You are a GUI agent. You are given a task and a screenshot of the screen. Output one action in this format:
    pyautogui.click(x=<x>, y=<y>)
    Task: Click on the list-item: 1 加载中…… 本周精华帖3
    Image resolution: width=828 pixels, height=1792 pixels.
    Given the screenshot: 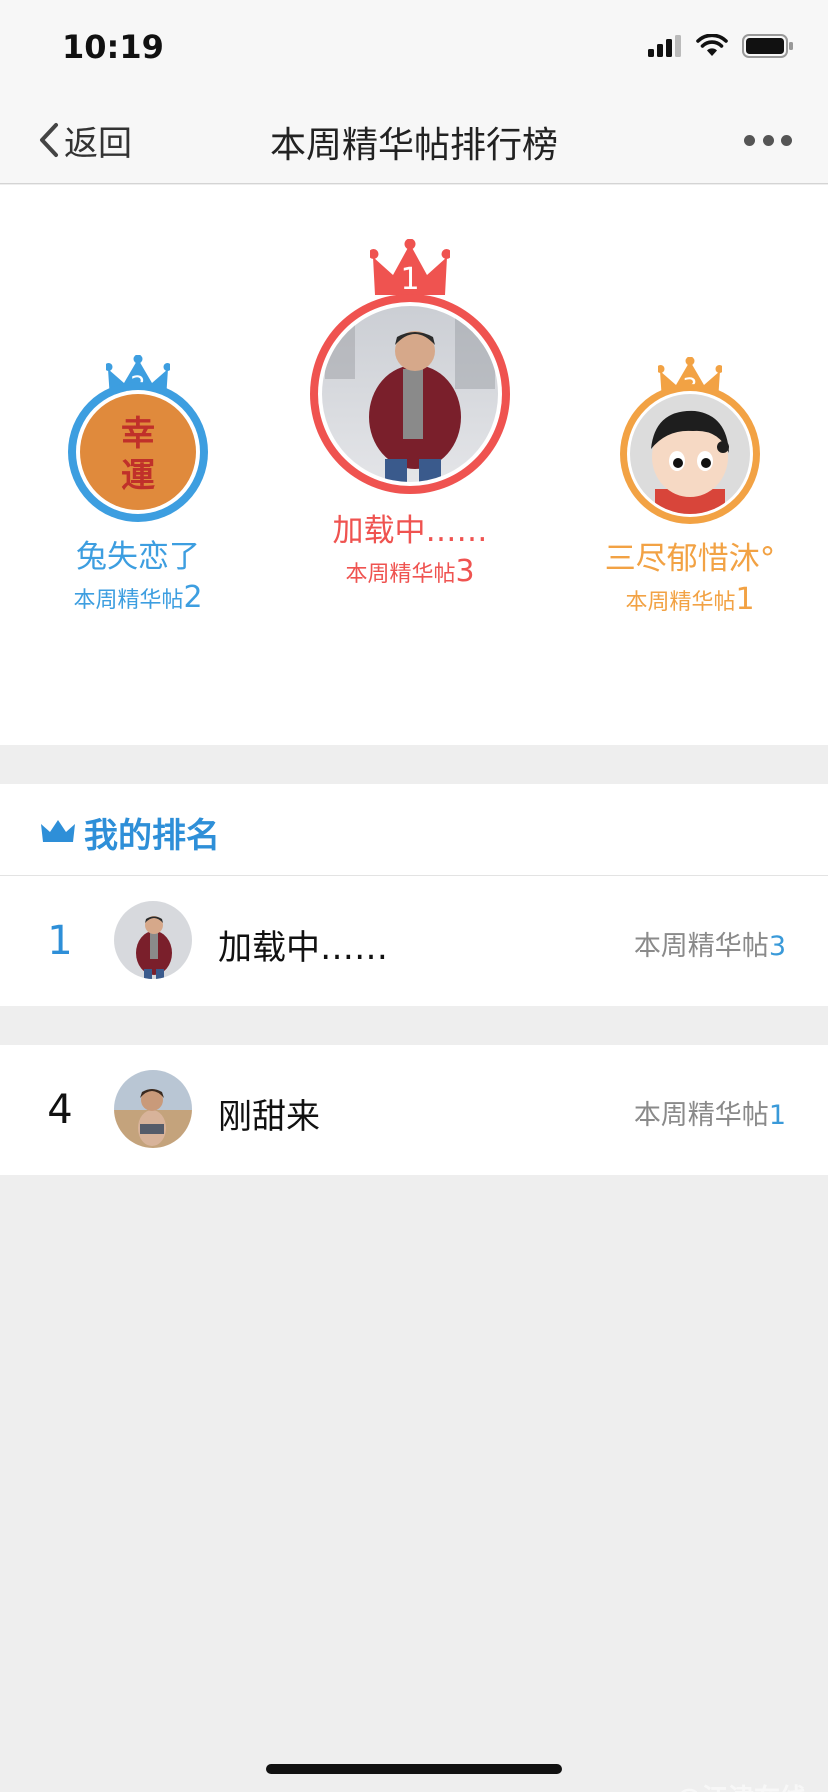 What is the action you would take?
    pyautogui.click(x=414, y=941)
    